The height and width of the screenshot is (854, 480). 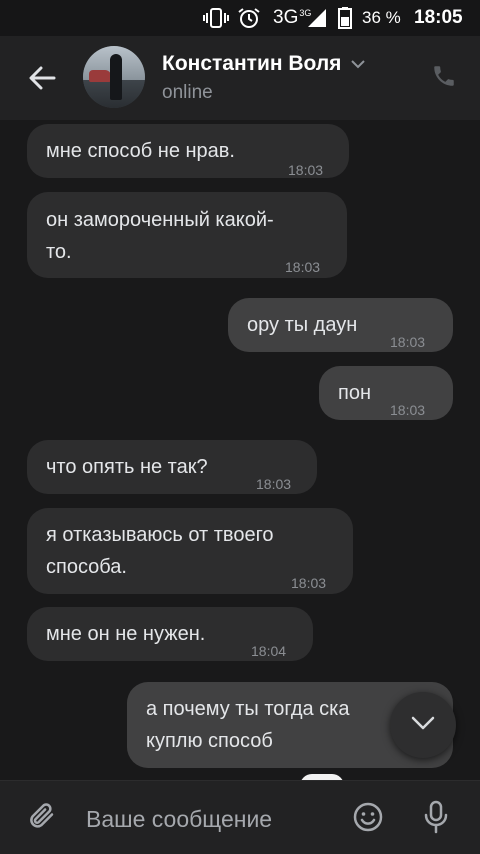 What do you see at coordinates (160, 220) in the screenshot?
I see `message-text-line: он замороченный какой-` at bounding box center [160, 220].